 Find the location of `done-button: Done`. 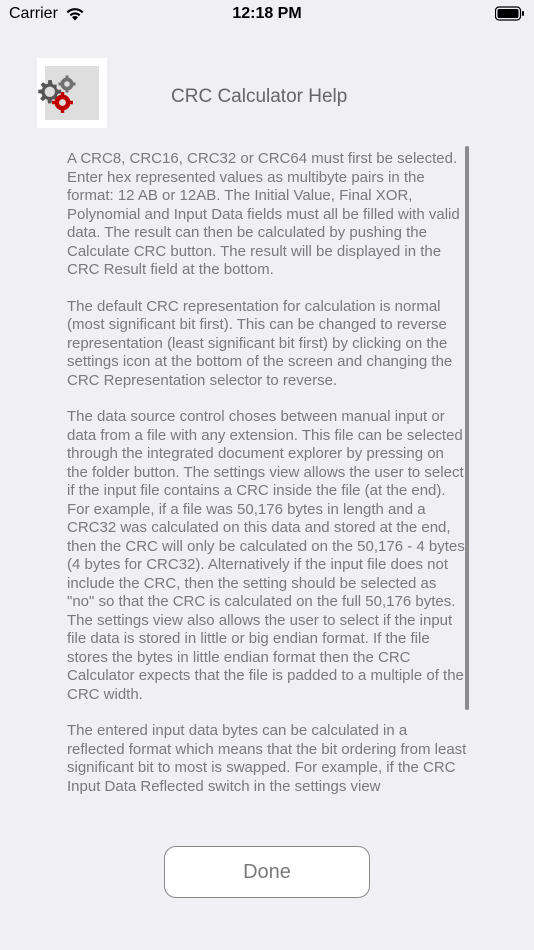

done-button: Done is located at coordinates (267, 872).